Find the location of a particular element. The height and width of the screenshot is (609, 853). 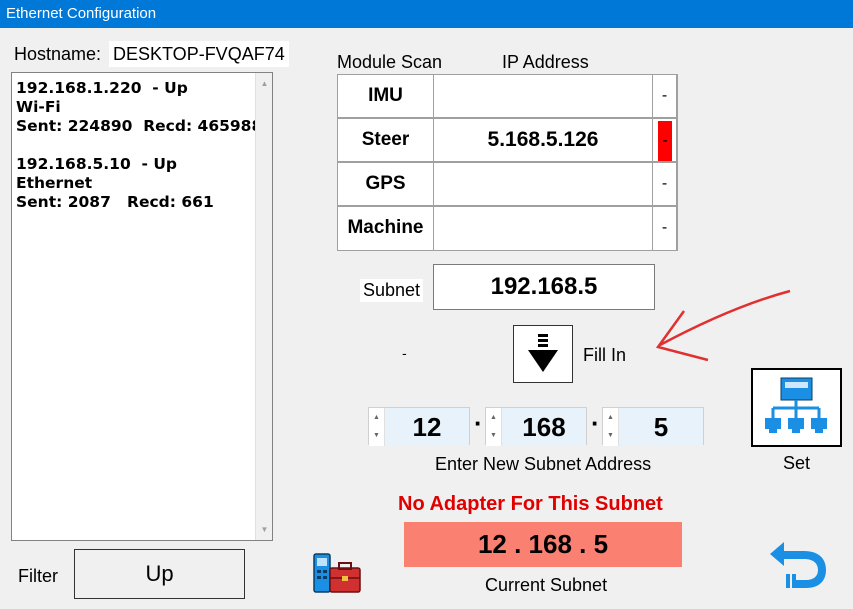

hostname-label: Hostname: is located at coordinates (58, 54).